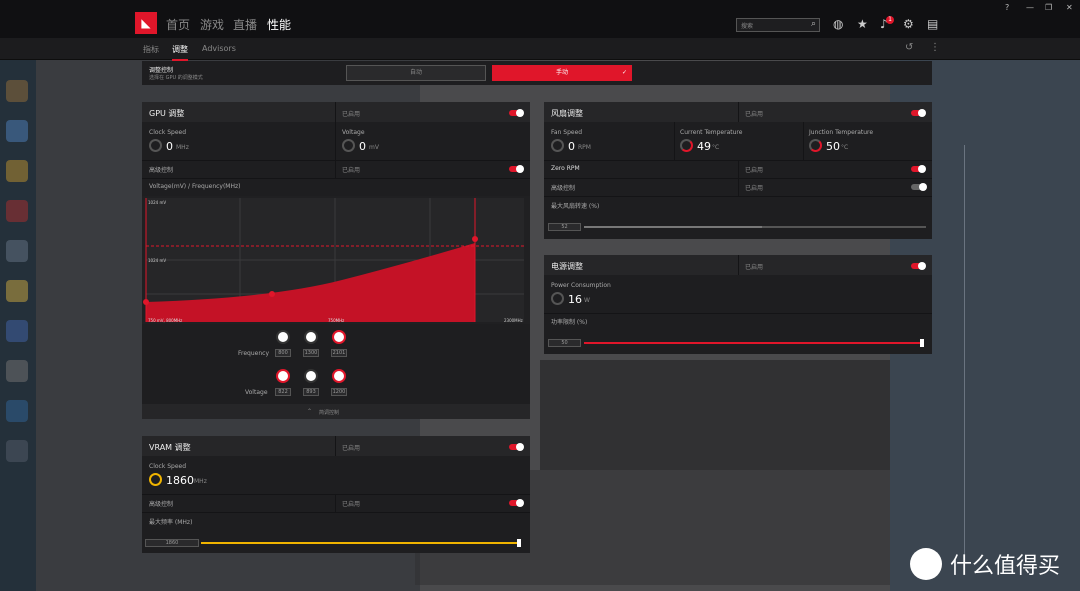 This screenshot has width=1080, height=591. What do you see at coordinates (176, 78) in the screenshot?
I see `tuning-control-subtitle: 选择在 GPU 的调整模式` at bounding box center [176, 78].